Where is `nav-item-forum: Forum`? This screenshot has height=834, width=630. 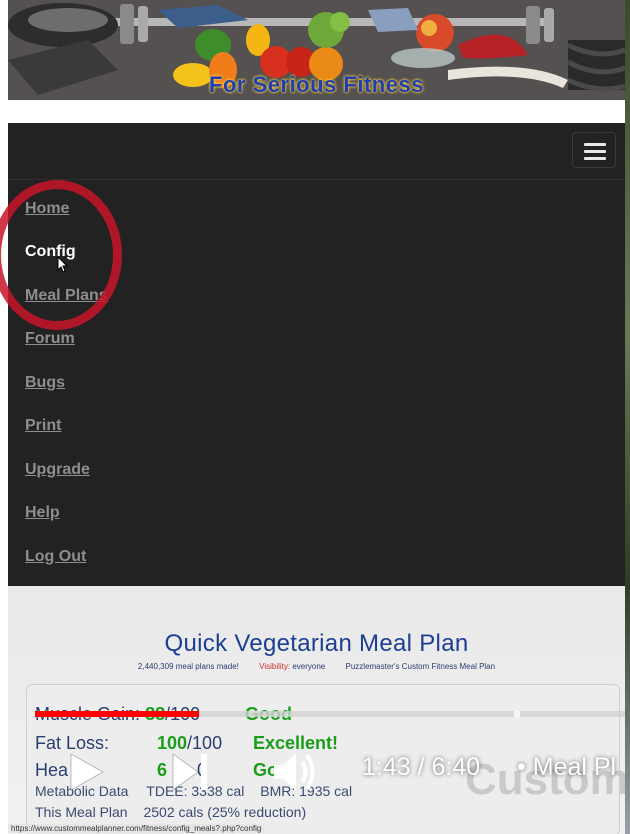
nav-item-forum: Forum is located at coordinates (50, 339).